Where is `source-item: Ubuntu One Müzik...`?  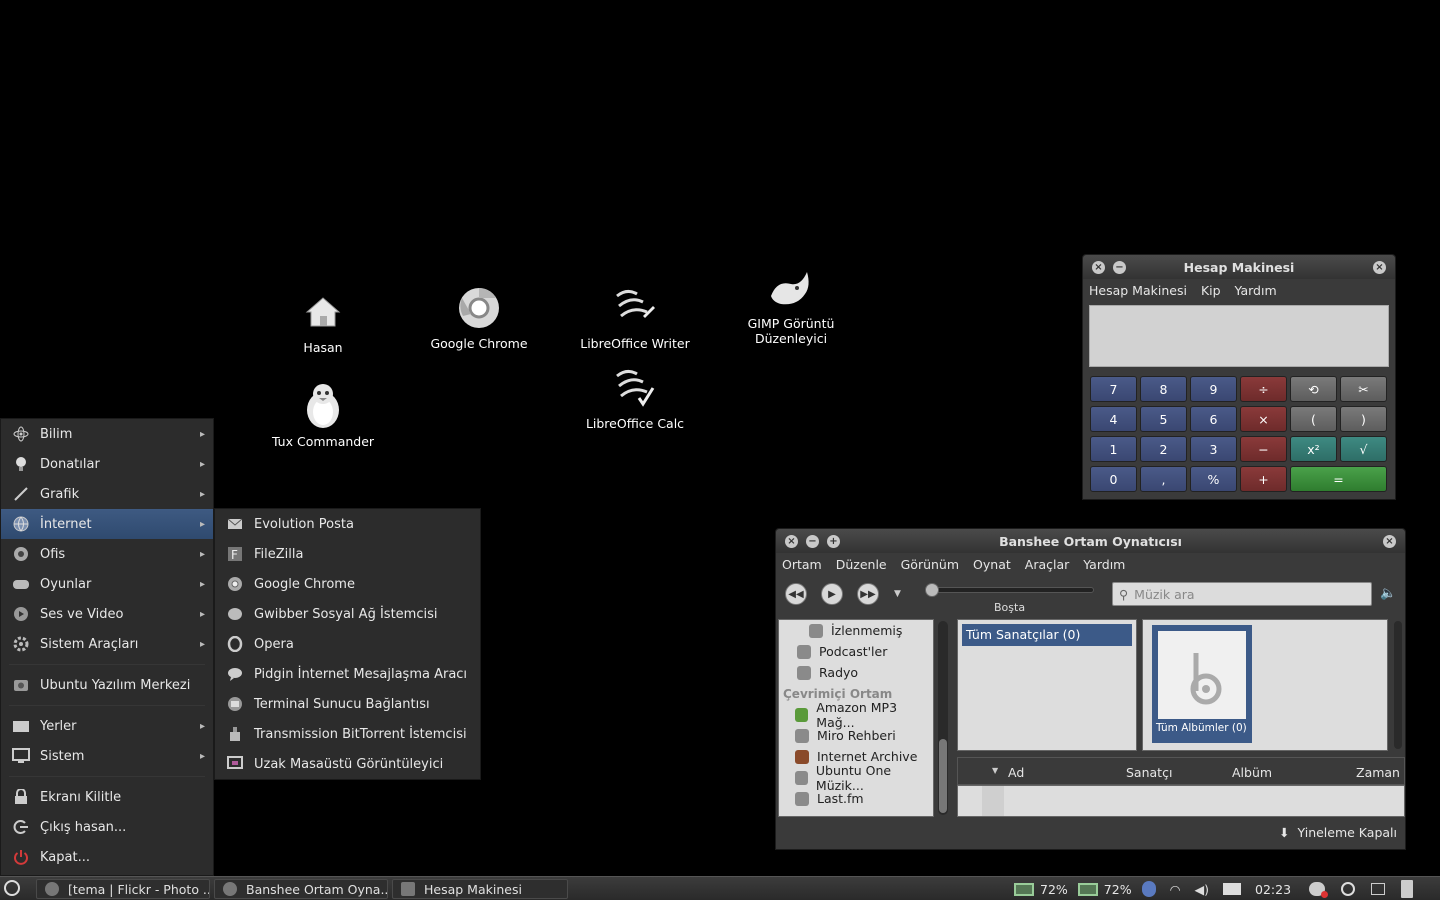
source-item: Ubuntu One Müzik... is located at coordinates (858, 778).